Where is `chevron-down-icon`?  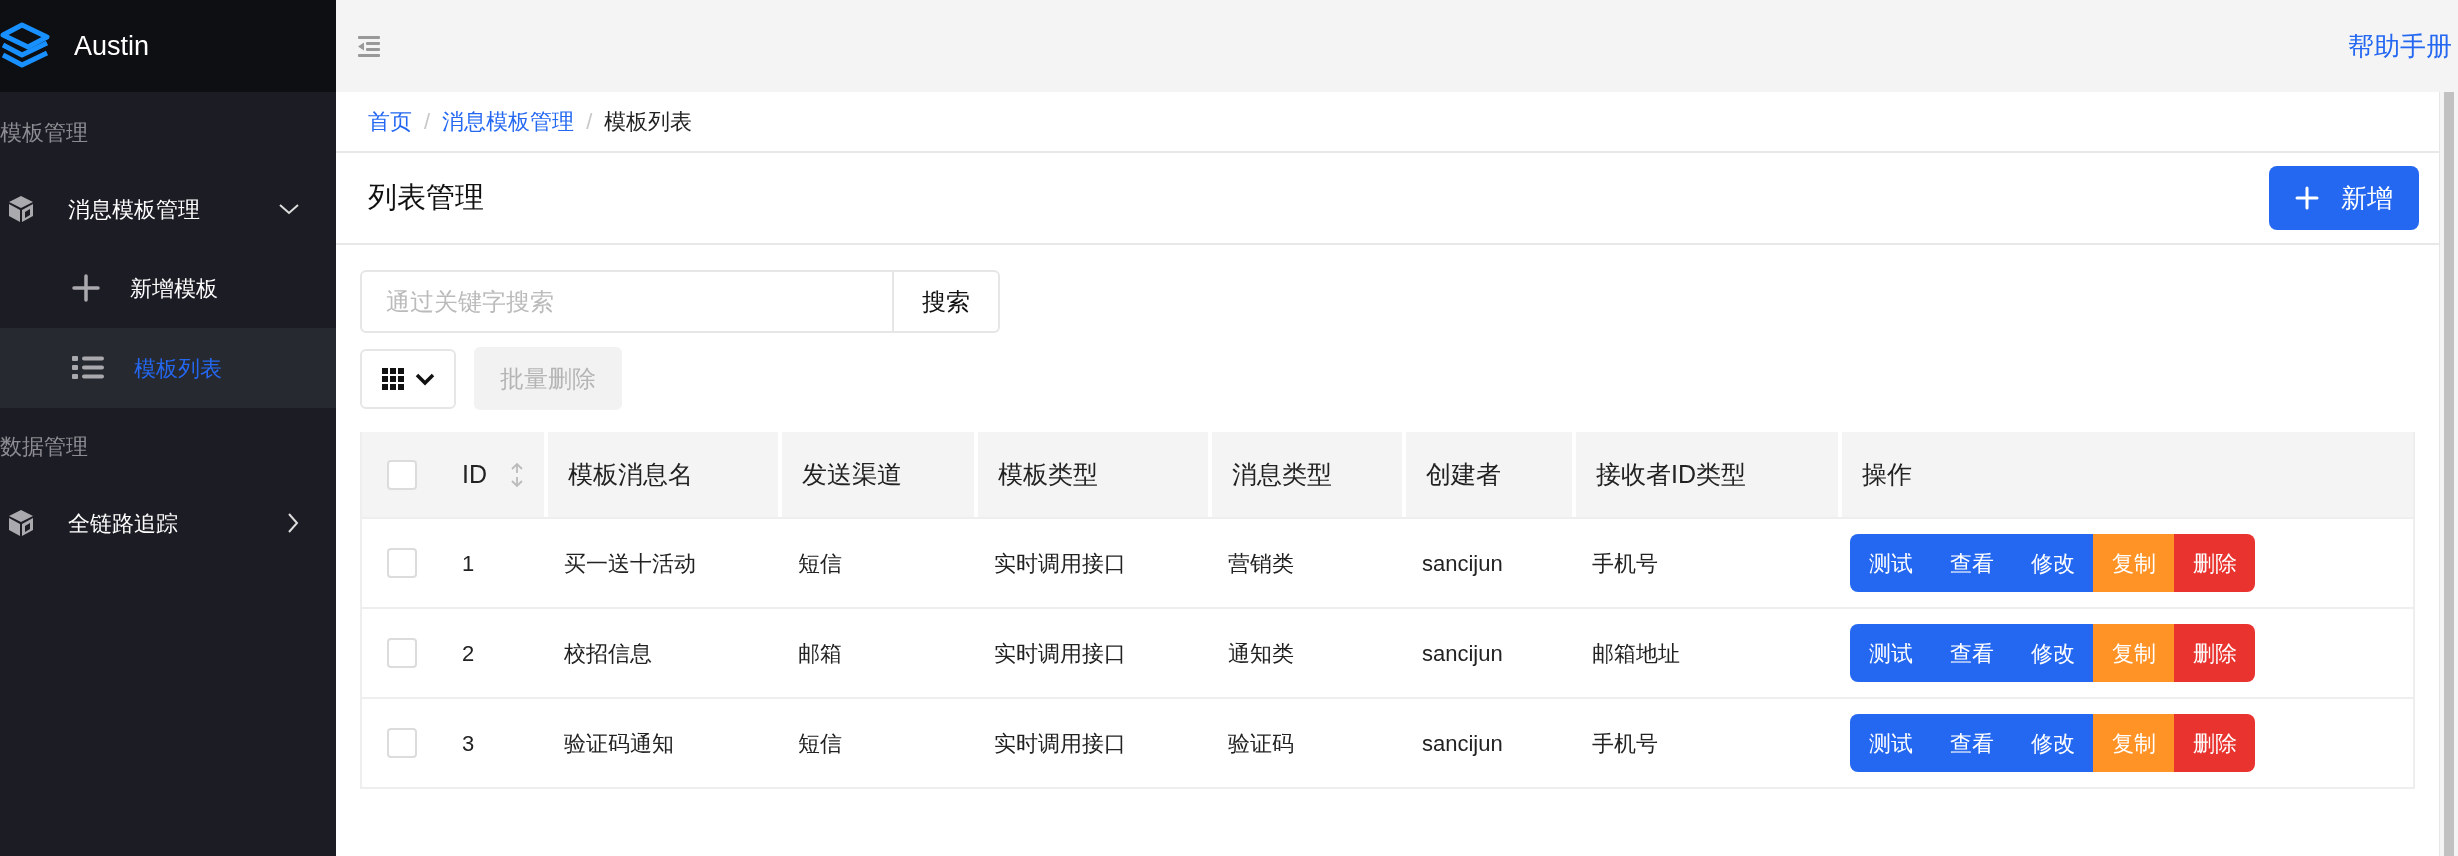
chevron-down-icon is located at coordinates (425, 378).